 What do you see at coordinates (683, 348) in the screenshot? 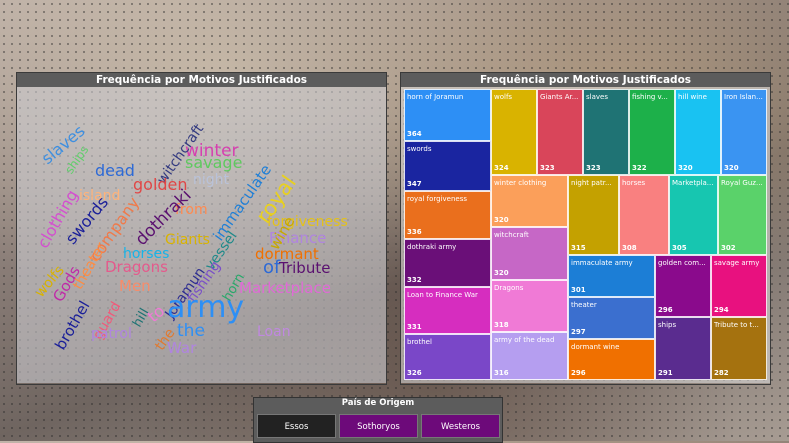
I see `treemap-tile: ships 291` at bounding box center [683, 348].